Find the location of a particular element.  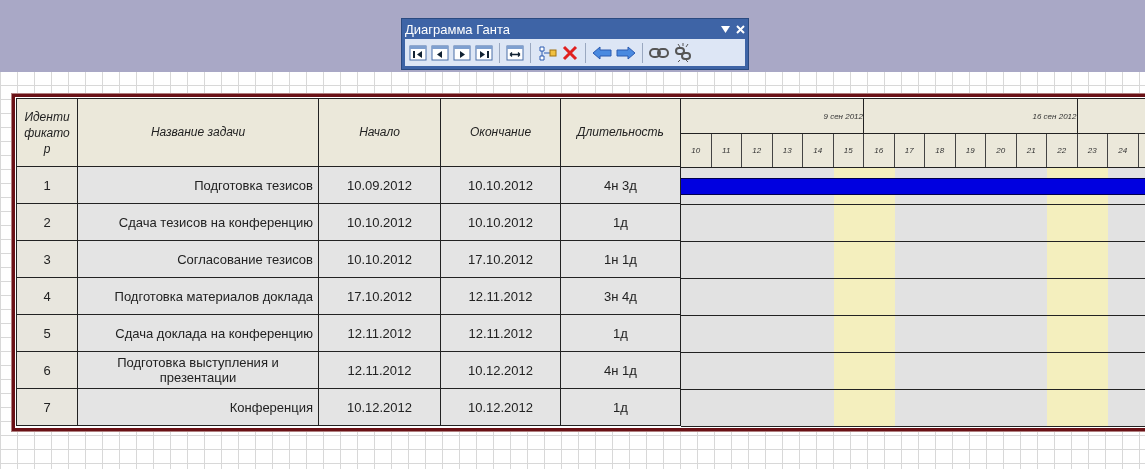

start-date-cell: 17.10.2012 is located at coordinates (380, 296).